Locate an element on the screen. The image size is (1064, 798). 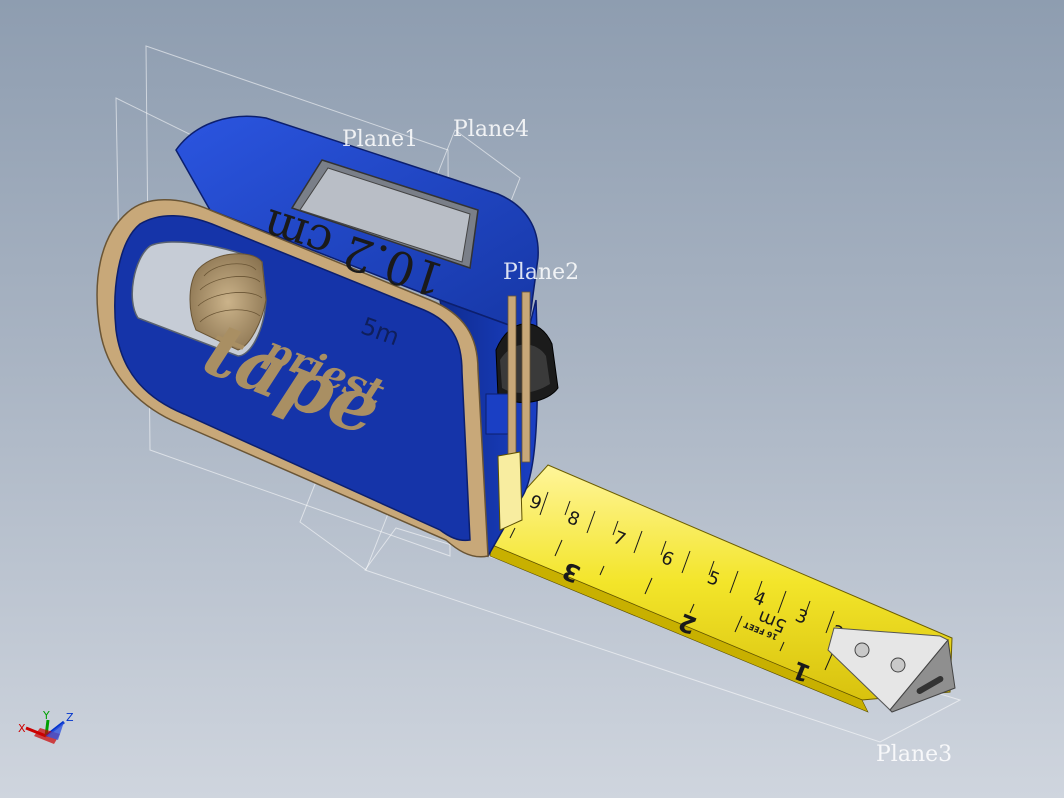
plane3-label: Plane3 is located at coordinates (914, 754).